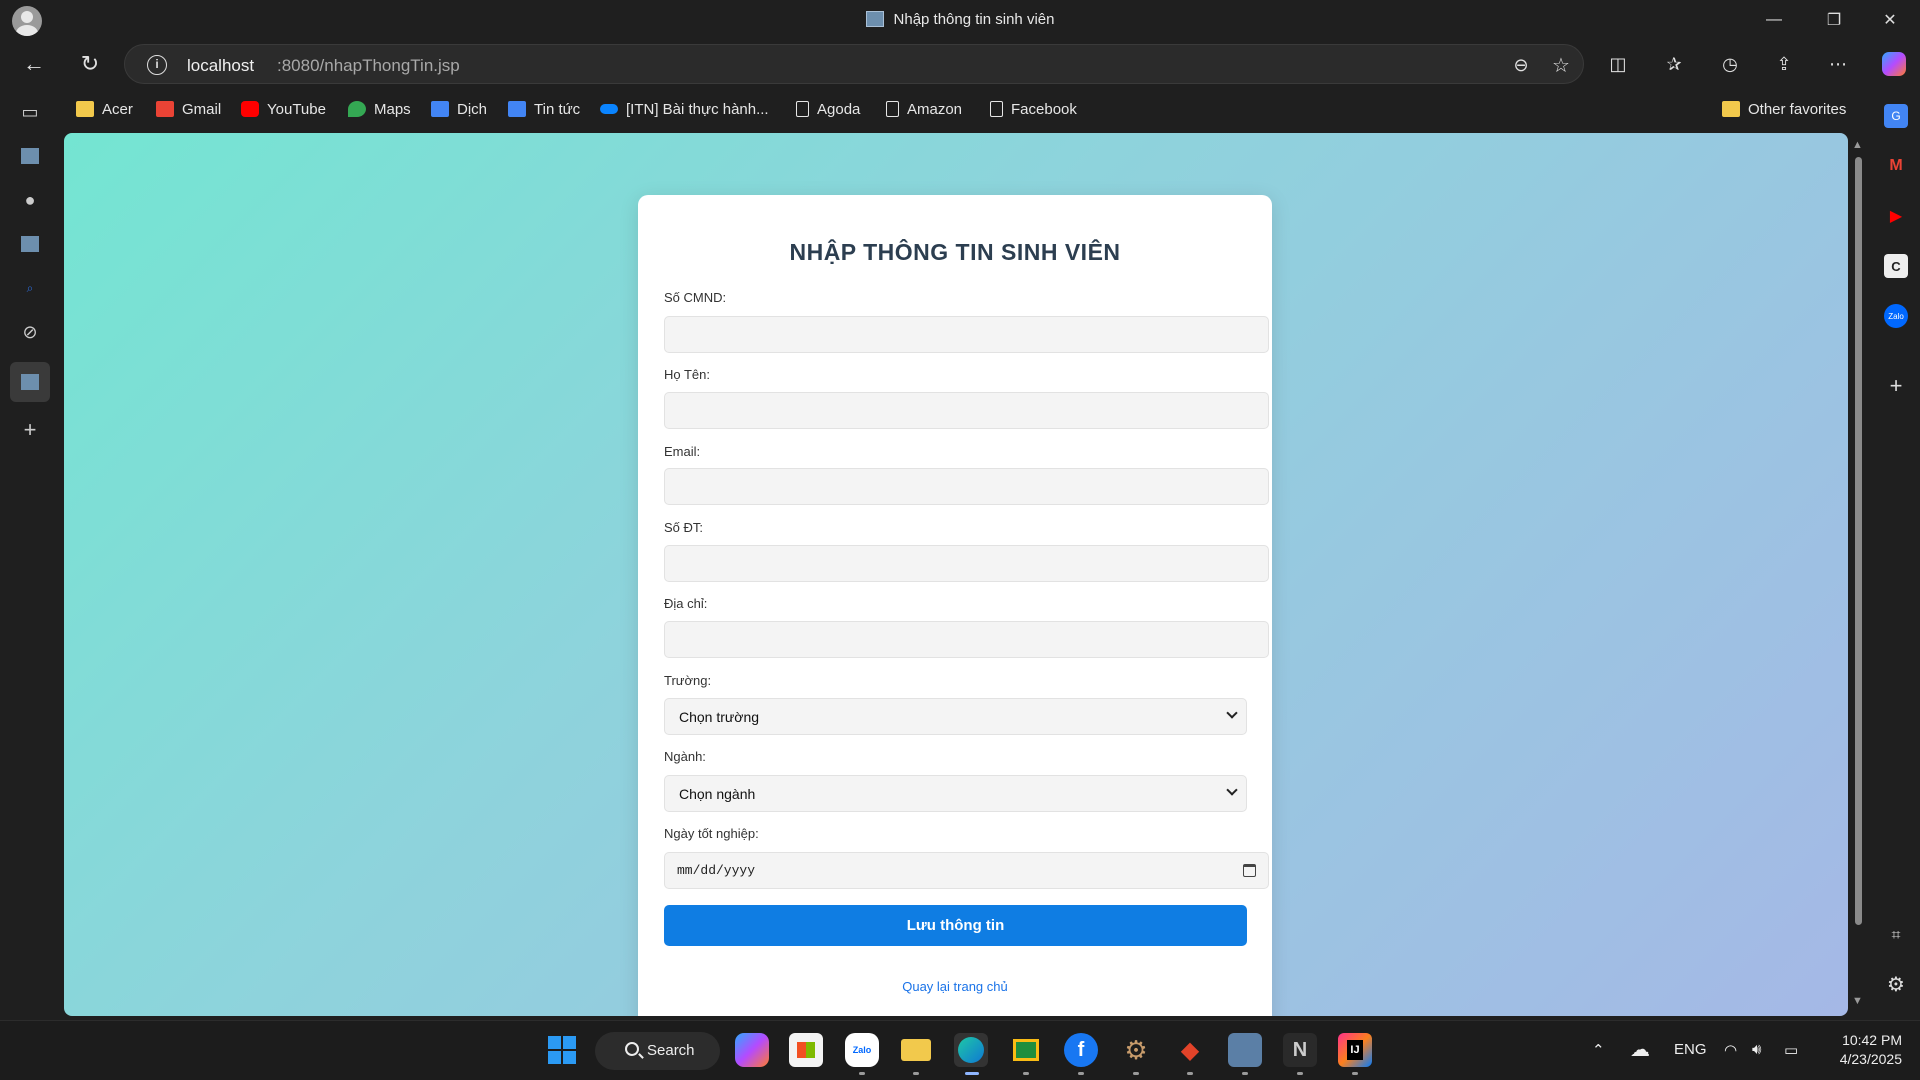 This screenshot has width=1920, height=1080. Describe the element at coordinates (1026, 1050) in the screenshot. I see `classroom-icon` at that location.